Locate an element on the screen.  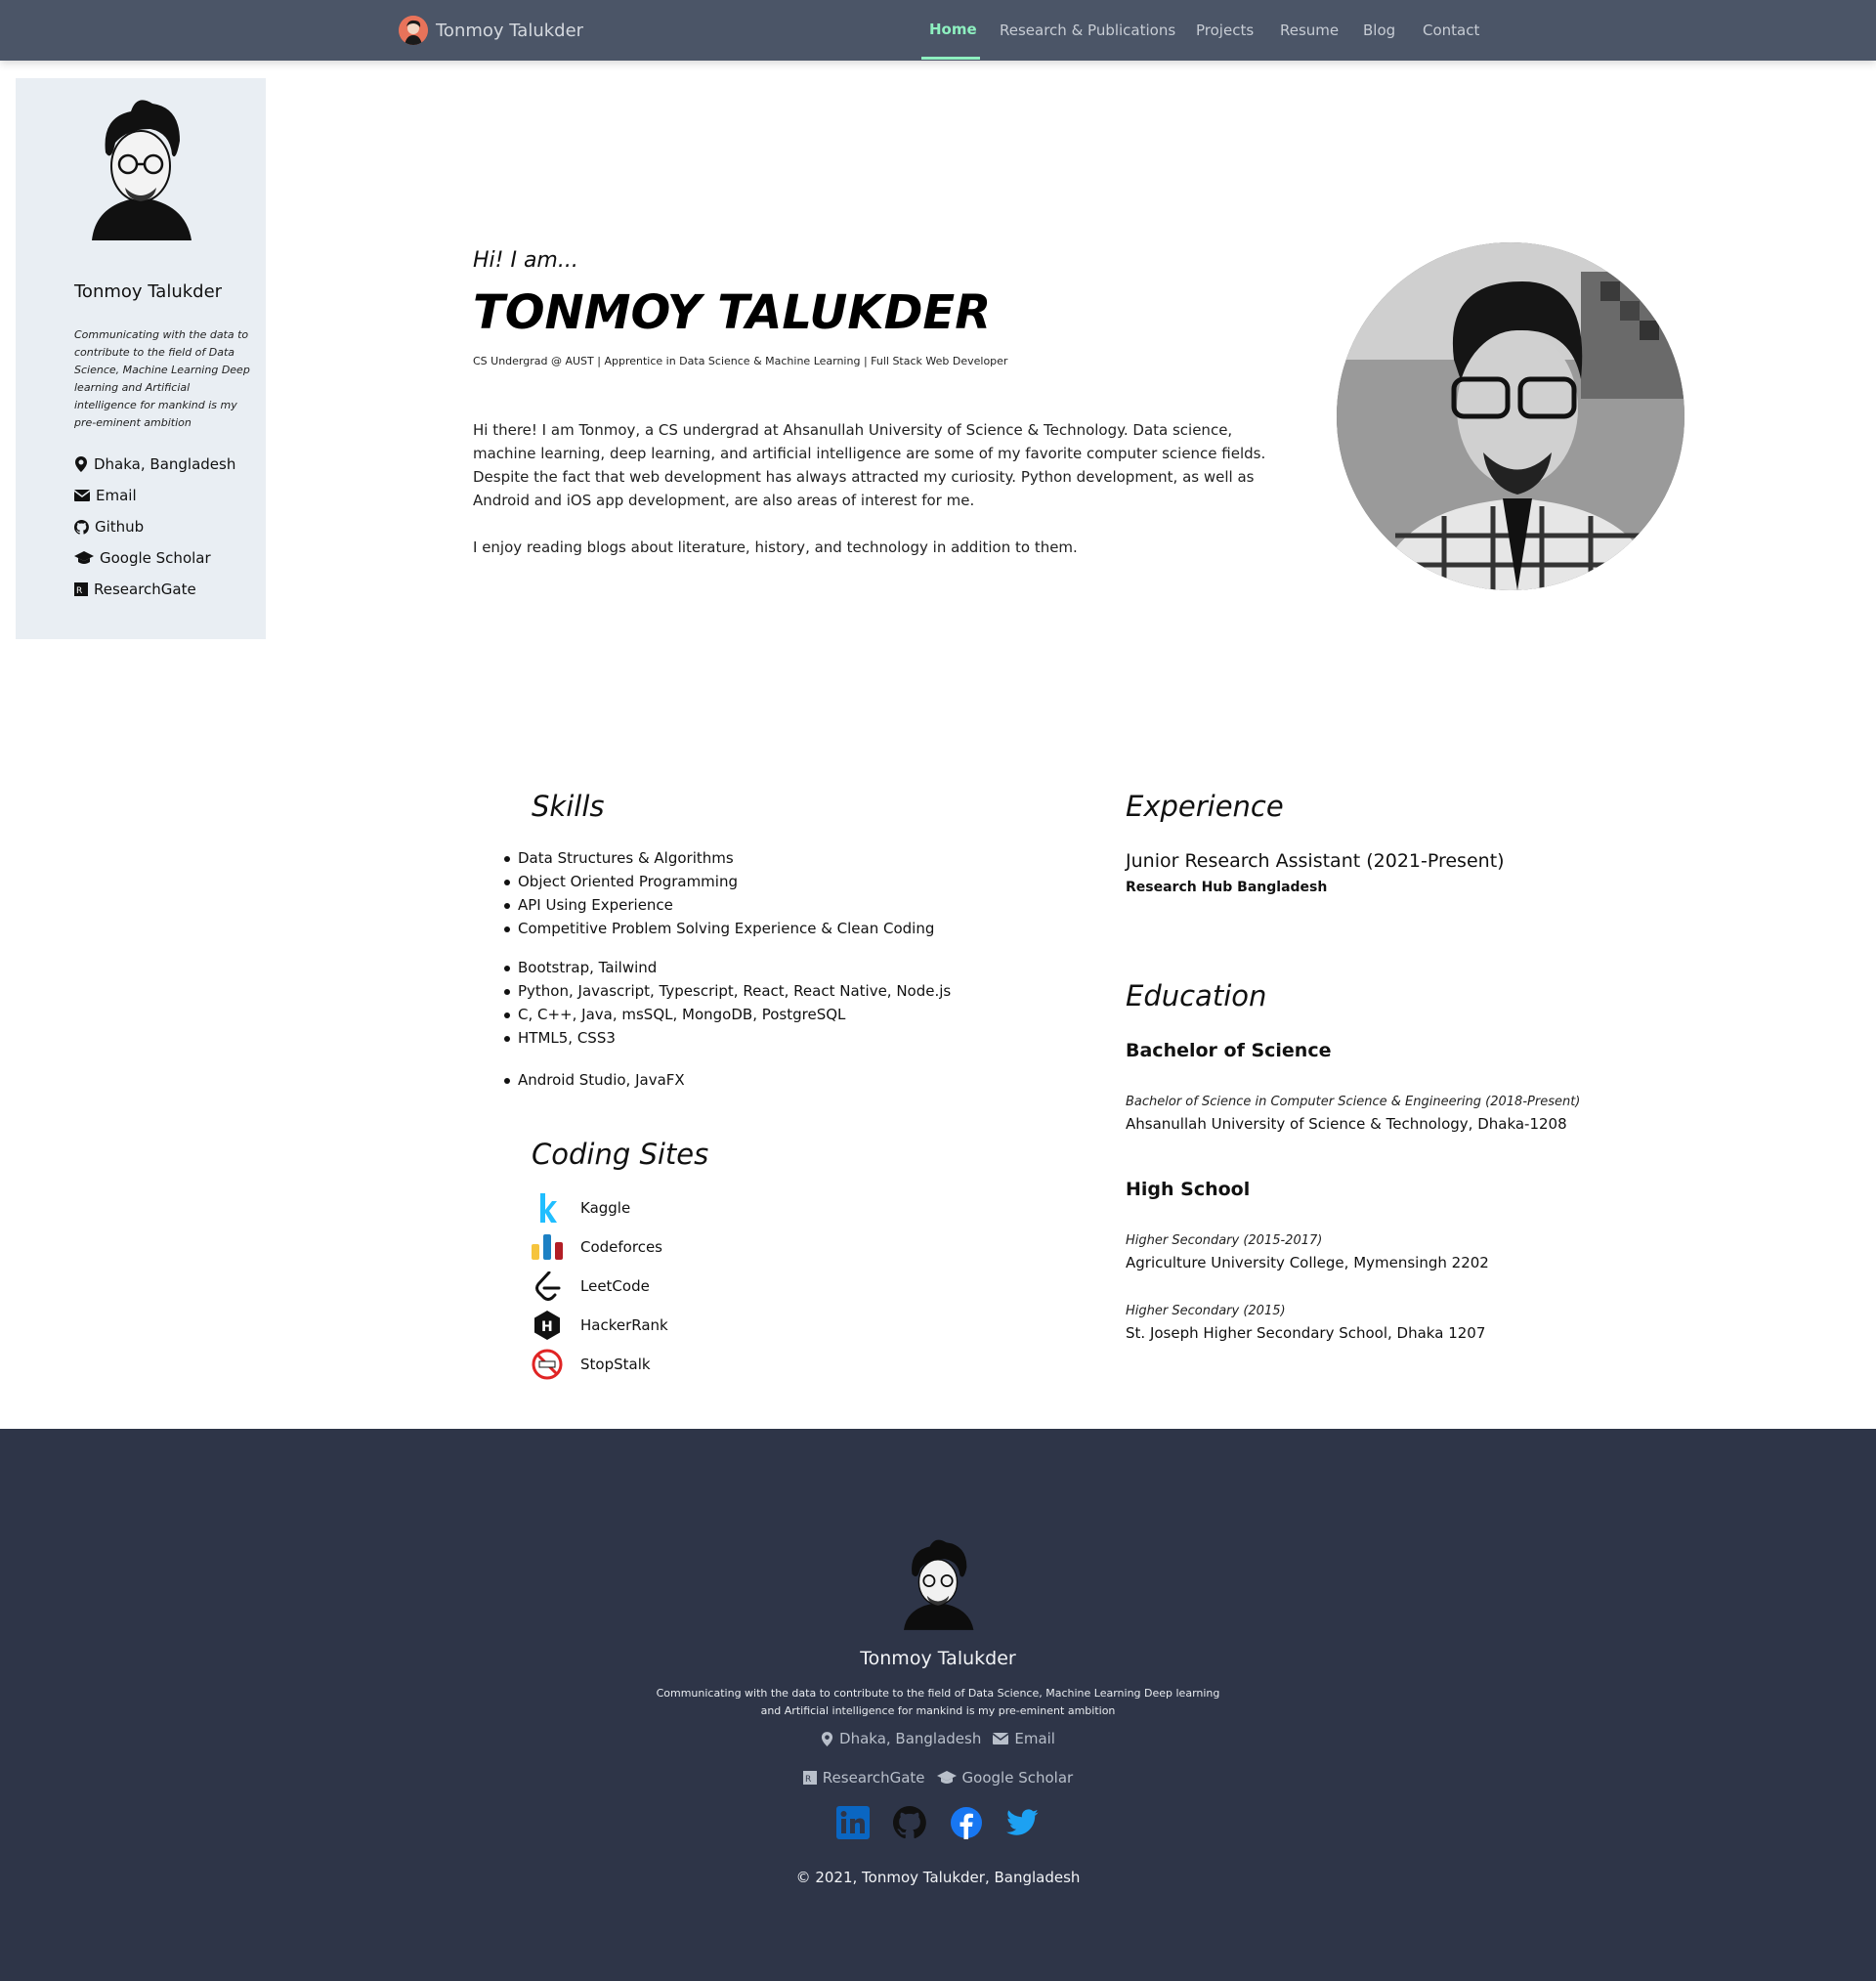
sidebar-location-label: Dhaka, Bangladesh is located at coordinates (165, 464).